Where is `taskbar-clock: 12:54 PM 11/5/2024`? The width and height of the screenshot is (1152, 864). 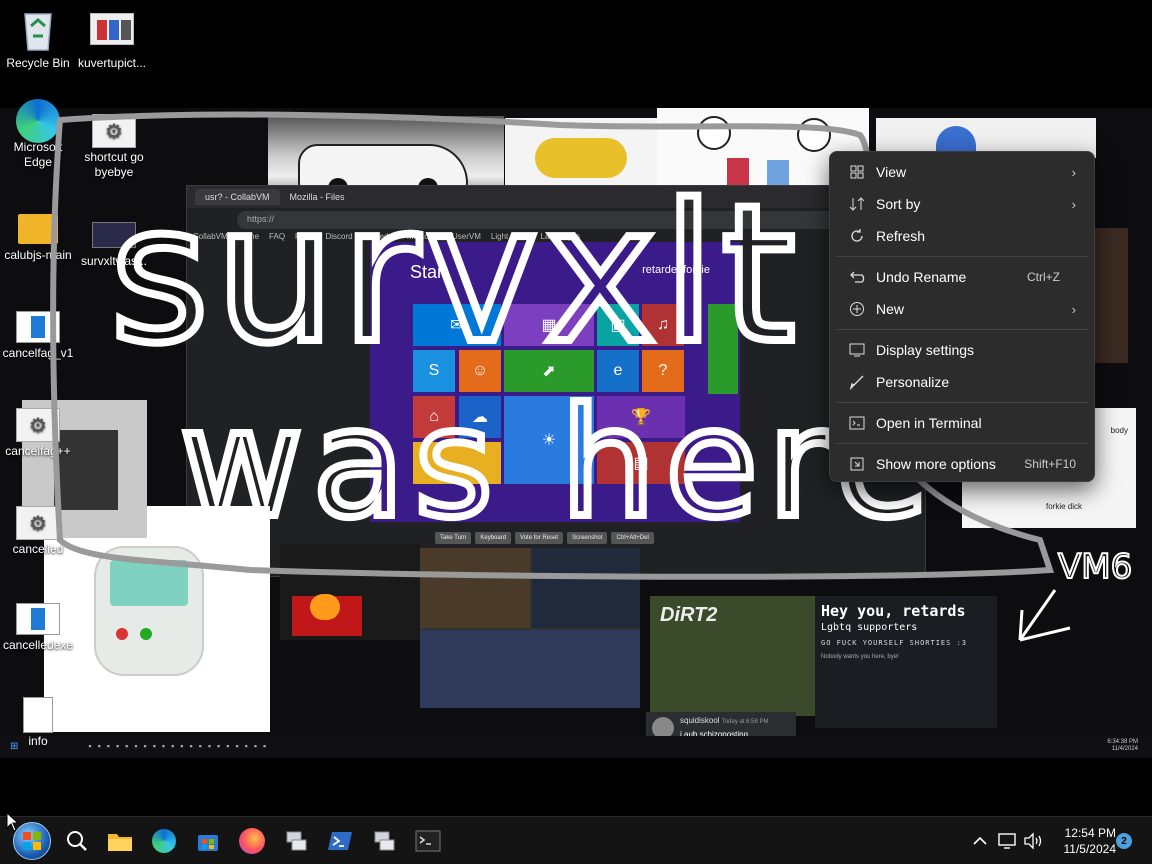
taskbar-clock: 12:54 PM 11/5/2024 is located at coordinates (1084, 841).